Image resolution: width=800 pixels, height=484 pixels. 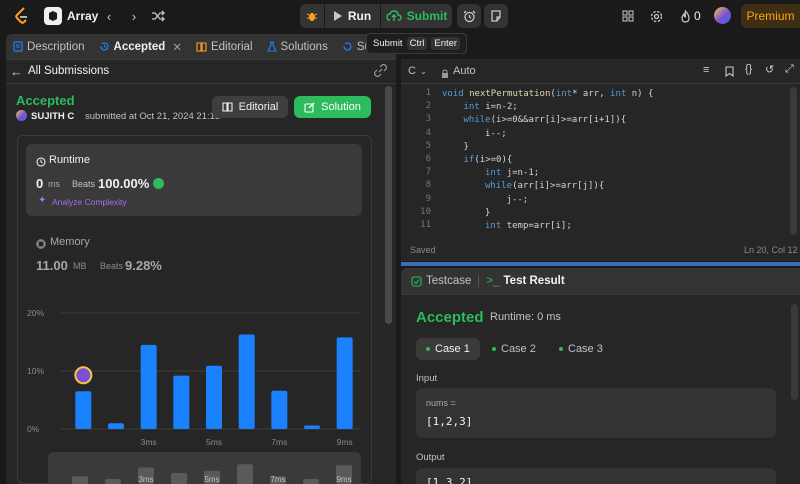 I want to click on editor-scrollbar, so click(x=793, y=161).